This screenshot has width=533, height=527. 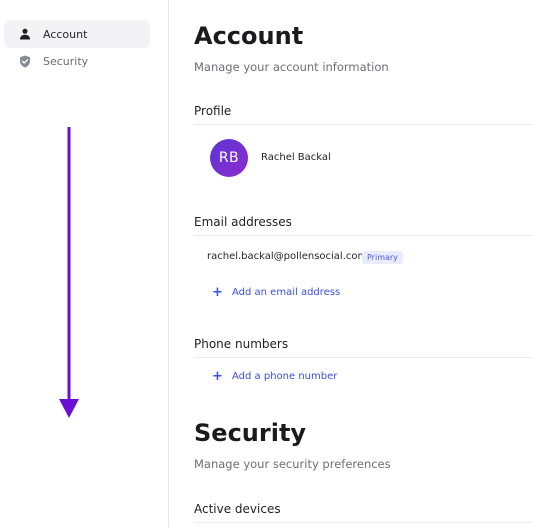 I want to click on security-subtitle: Manage your security preferences, so click(x=292, y=464).